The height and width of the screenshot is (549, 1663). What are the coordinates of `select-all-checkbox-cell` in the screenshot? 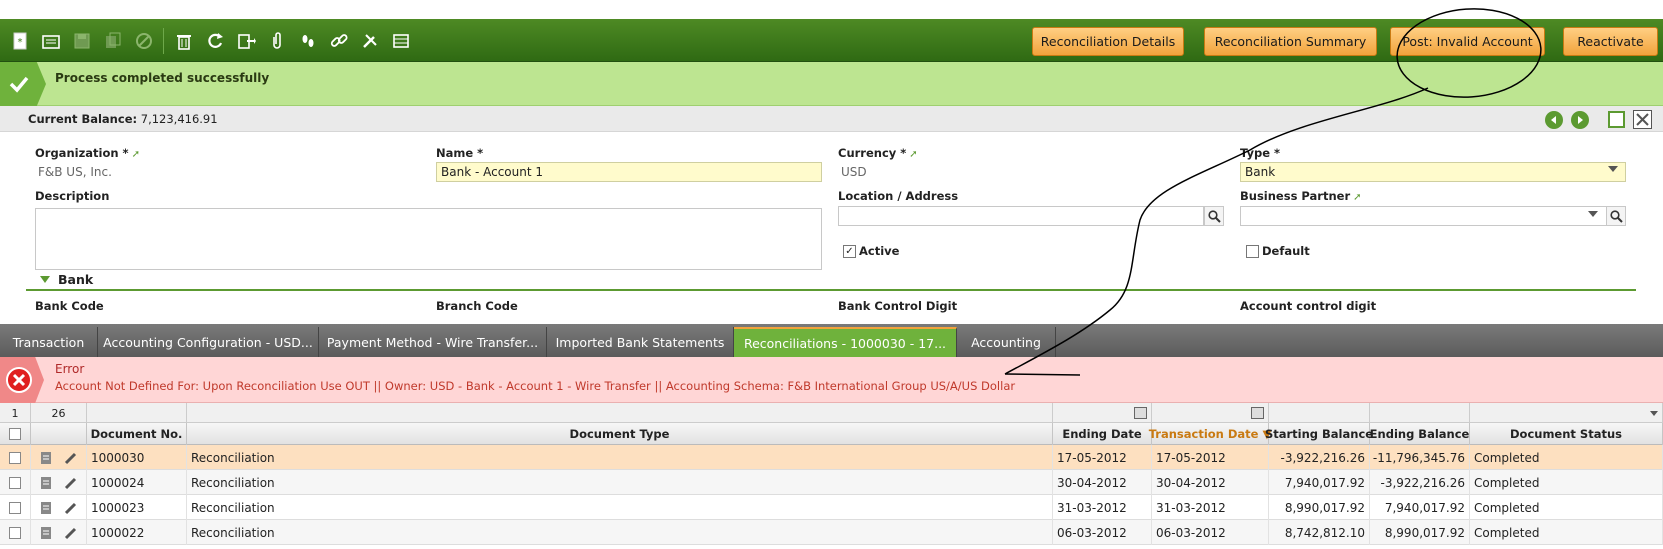 It's located at (15, 434).